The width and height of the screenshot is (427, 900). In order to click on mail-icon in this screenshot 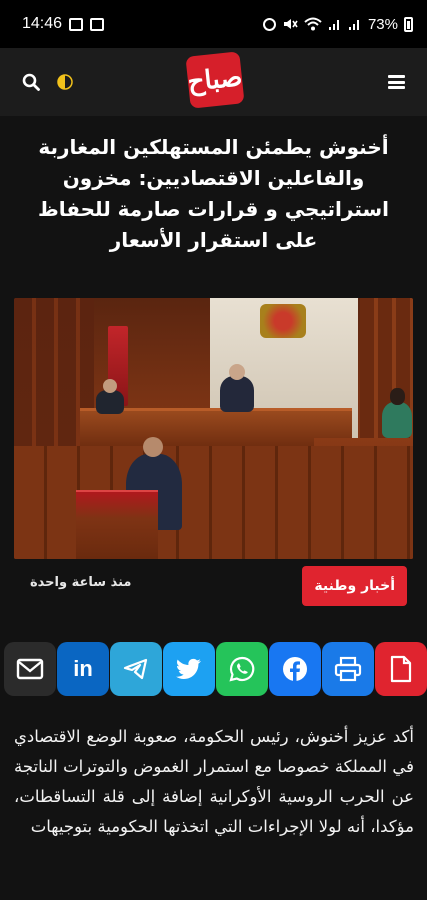, I will do `click(30, 669)`.